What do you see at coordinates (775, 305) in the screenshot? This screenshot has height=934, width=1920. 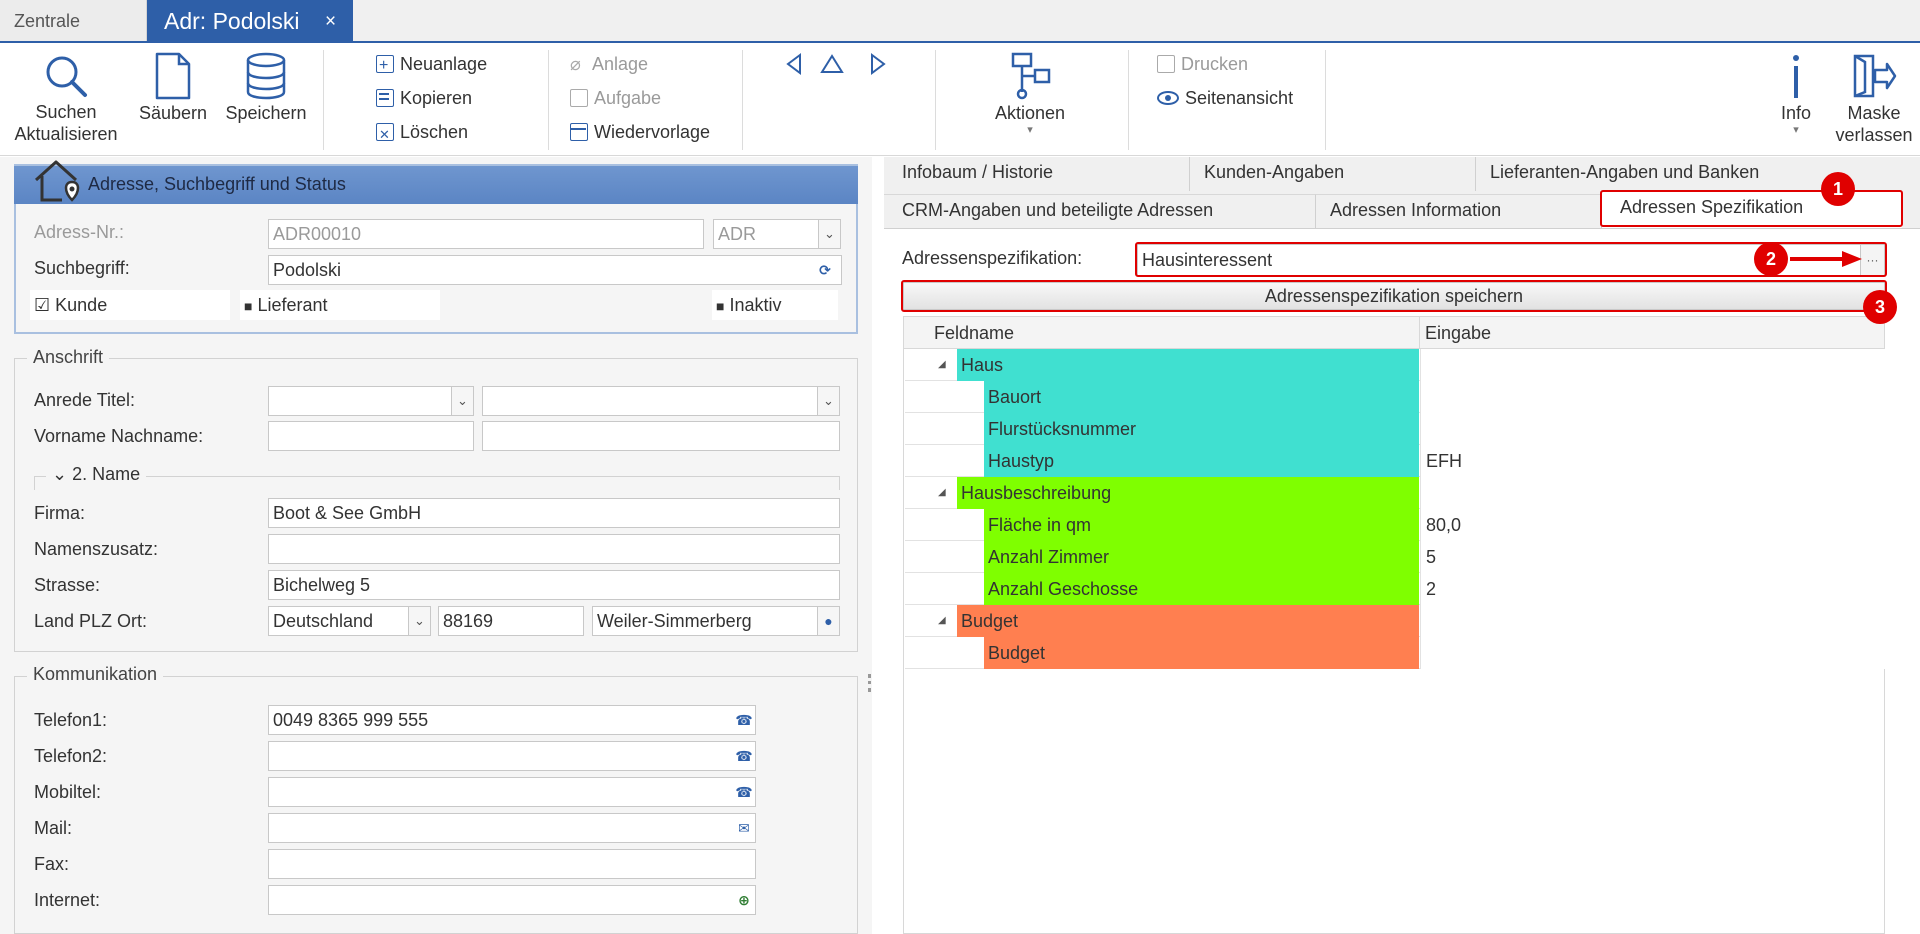 I see `inactive-checkbox: ■ Inaktiv` at bounding box center [775, 305].